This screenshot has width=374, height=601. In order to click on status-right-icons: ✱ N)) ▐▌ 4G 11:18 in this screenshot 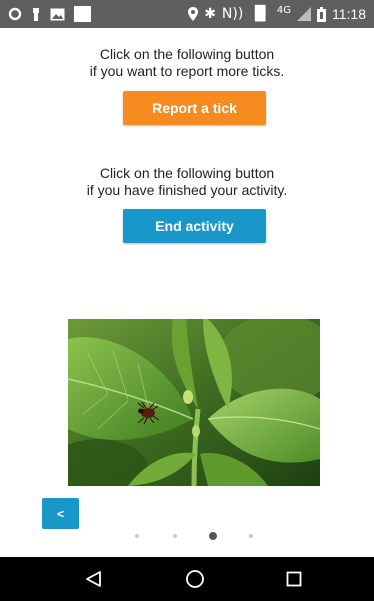, I will do `click(277, 14)`.